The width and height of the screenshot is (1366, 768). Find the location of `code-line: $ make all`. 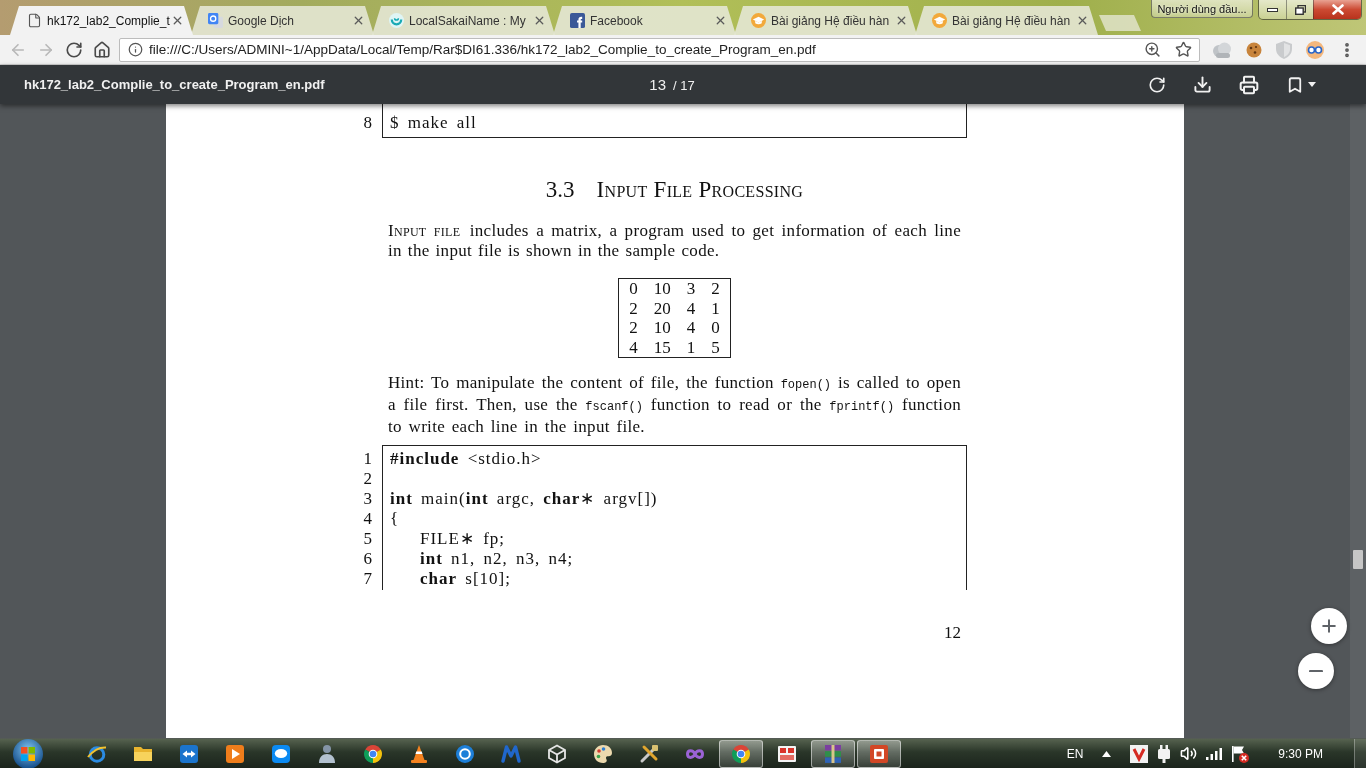

code-line: $ make all is located at coordinates (433, 123).